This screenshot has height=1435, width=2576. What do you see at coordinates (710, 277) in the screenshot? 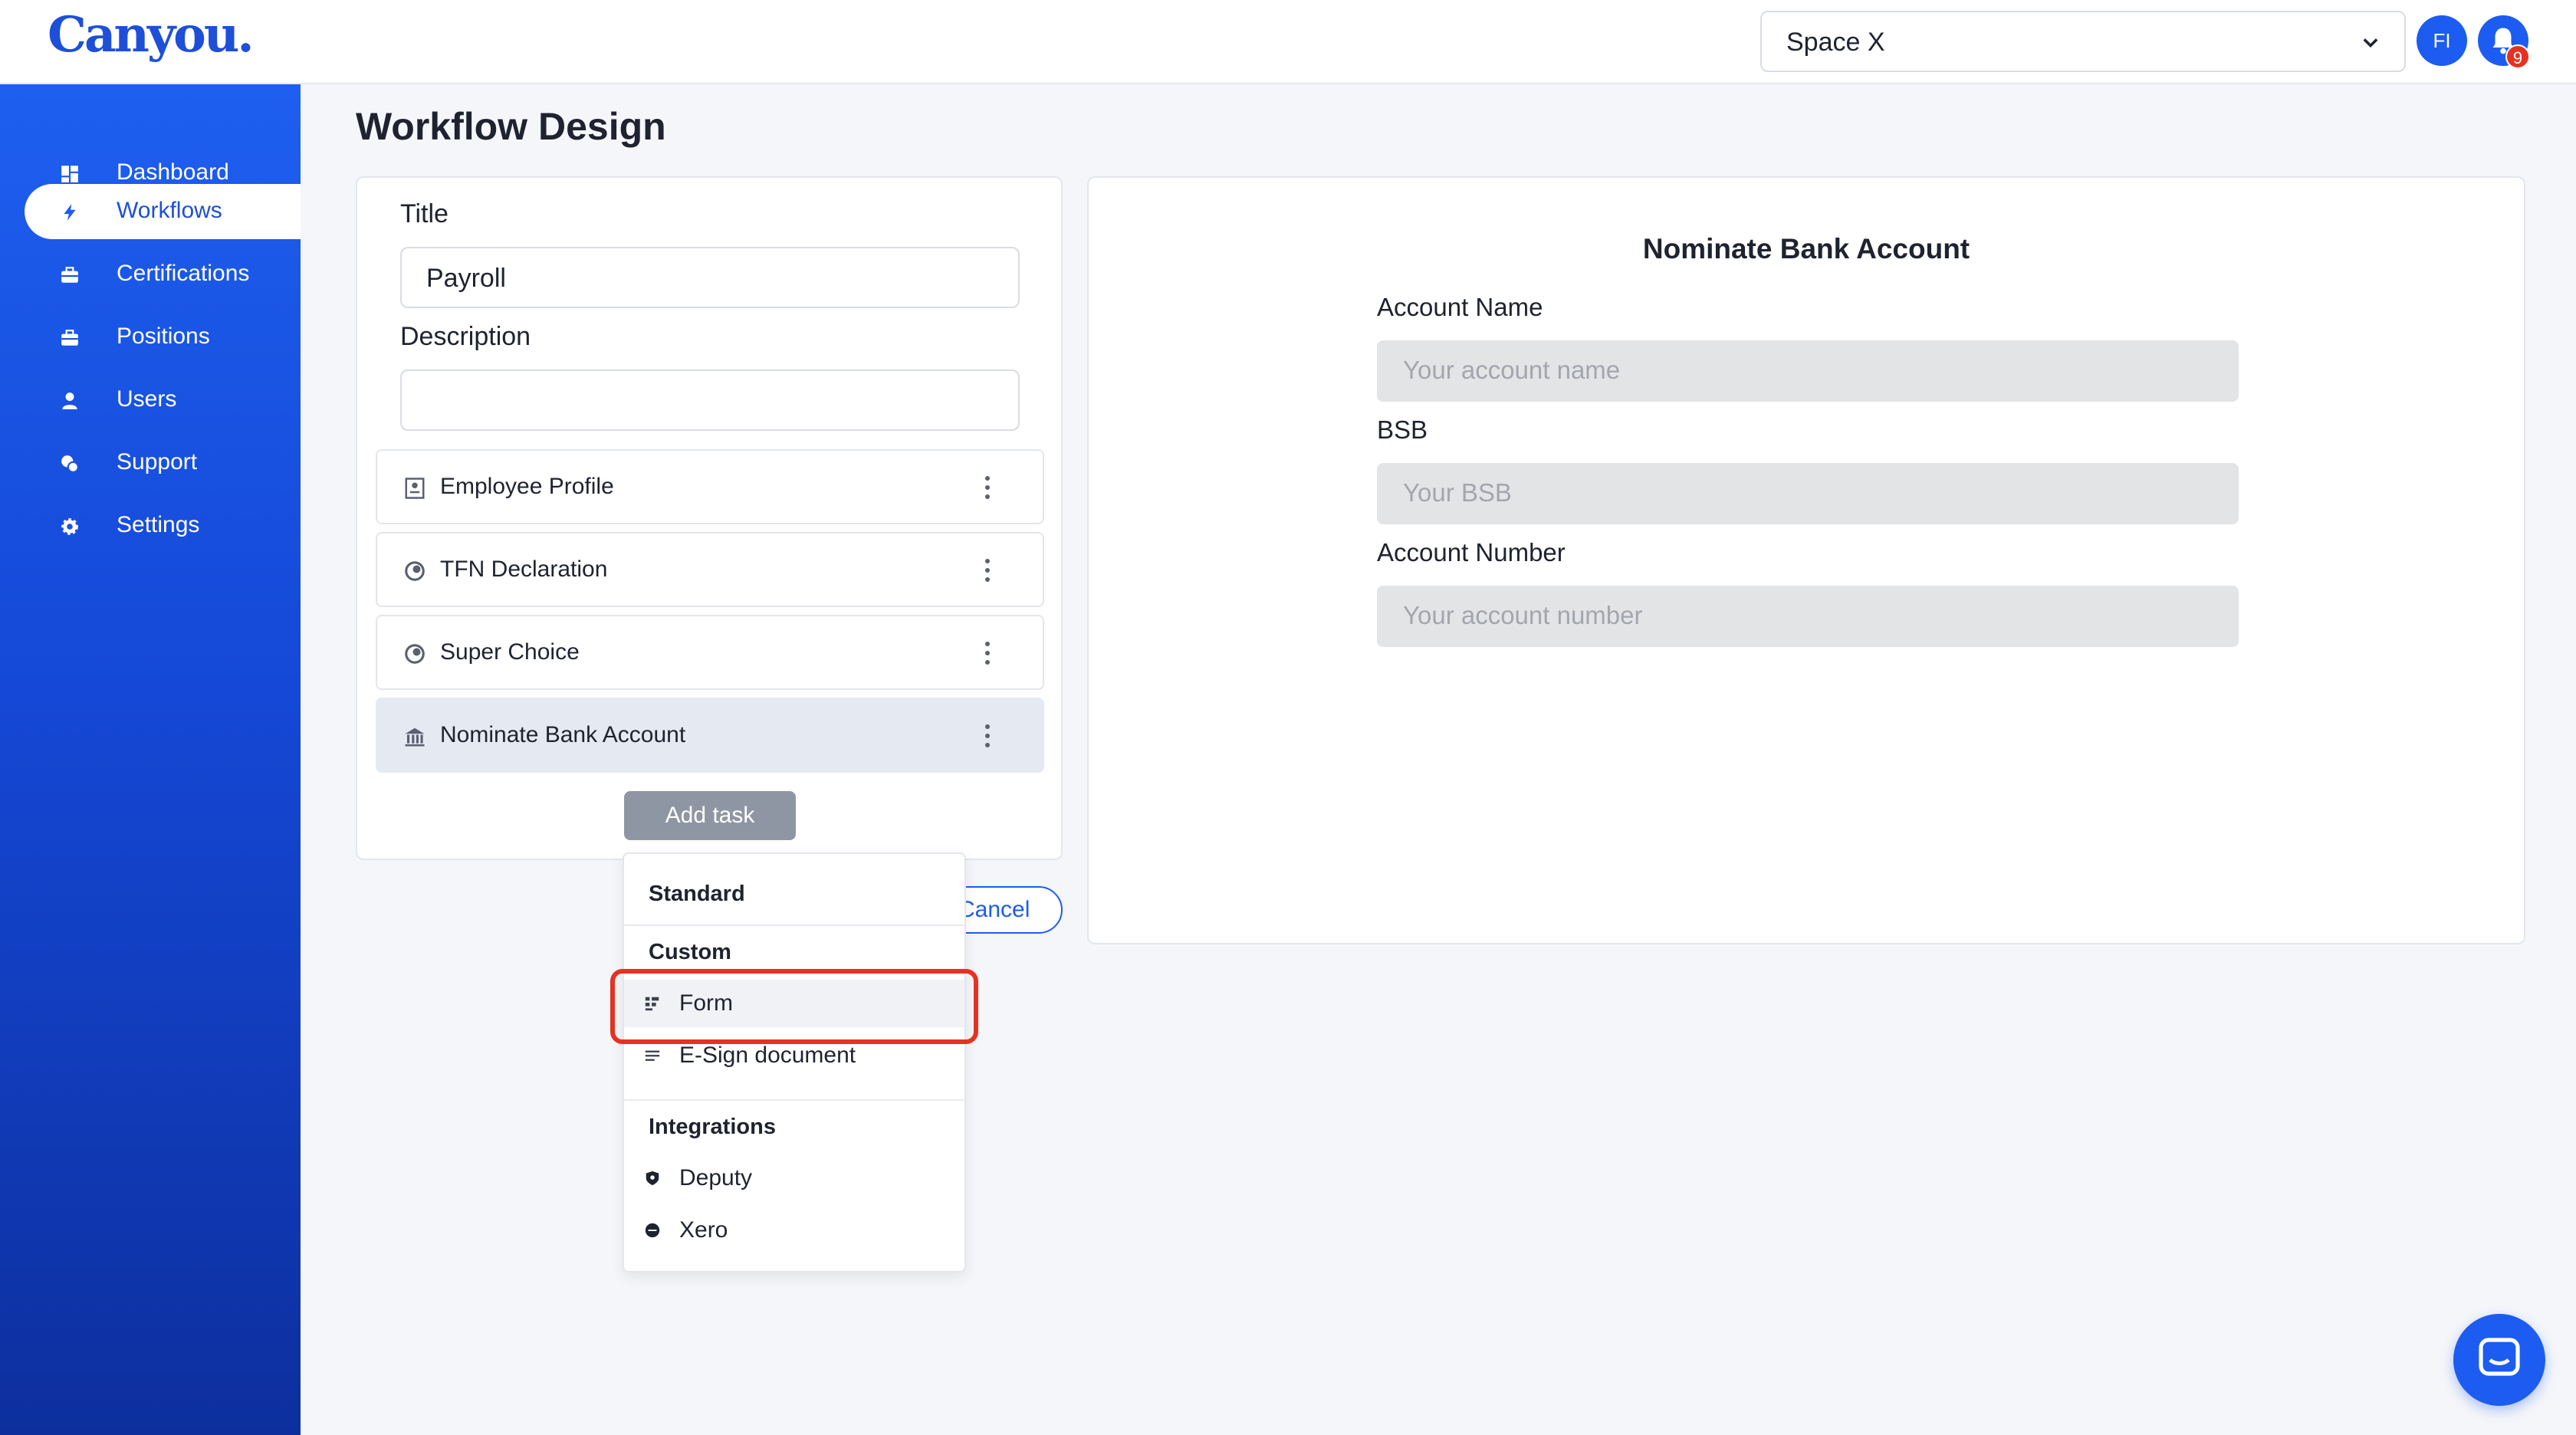
I see `title-input: Payroll` at bounding box center [710, 277].